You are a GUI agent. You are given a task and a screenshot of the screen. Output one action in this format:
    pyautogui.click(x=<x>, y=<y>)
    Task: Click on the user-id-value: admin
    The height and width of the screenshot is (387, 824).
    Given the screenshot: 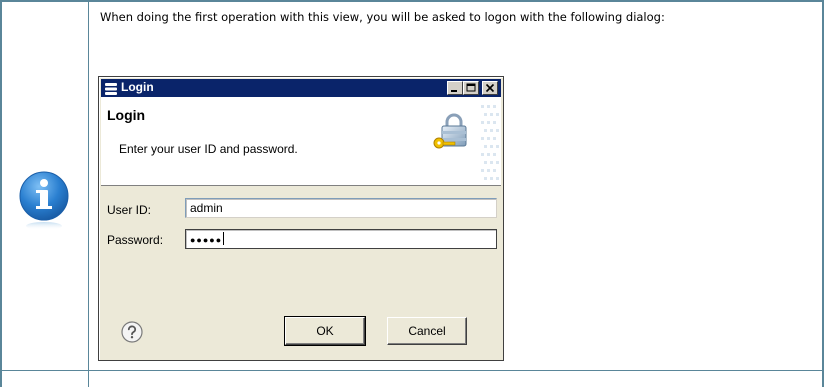 What is the action you would take?
    pyautogui.click(x=206, y=208)
    